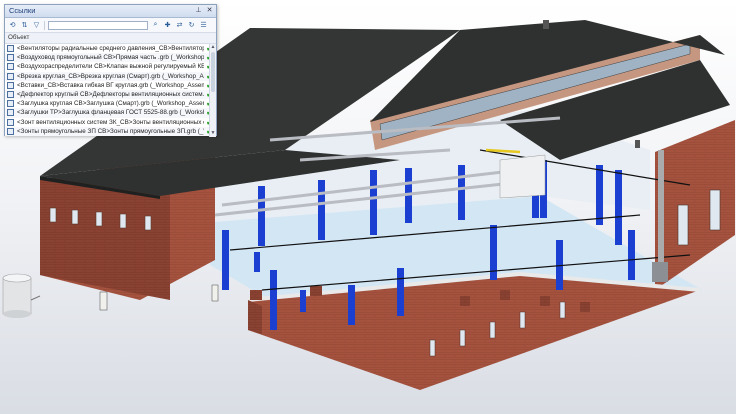 The image size is (736, 414). Describe the element at coordinates (44, 25) in the screenshot. I see `toolbar-divider` at that location.